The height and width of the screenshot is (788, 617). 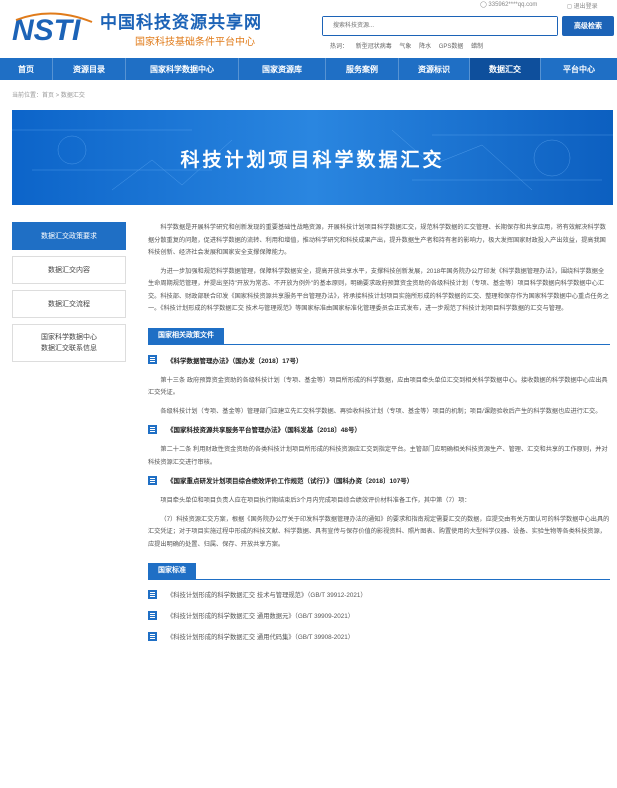 What do you see at coordinates (181, 22) in the screenshot?
I see `site-name: 中国科技资源共享网` at bounding box center [181, 22].